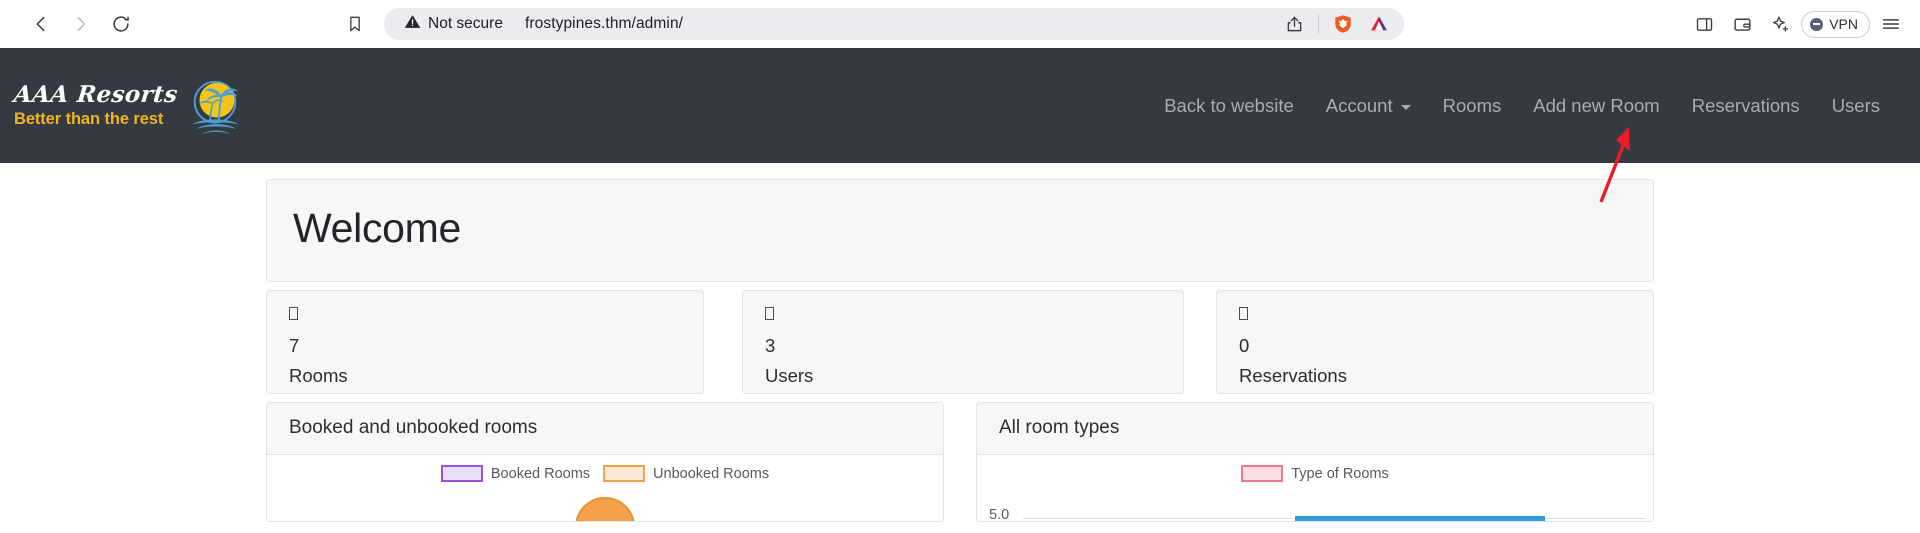 This screenshot has width=1920, height=533. I want to click on nav-label: Users, so click(1855, 105).